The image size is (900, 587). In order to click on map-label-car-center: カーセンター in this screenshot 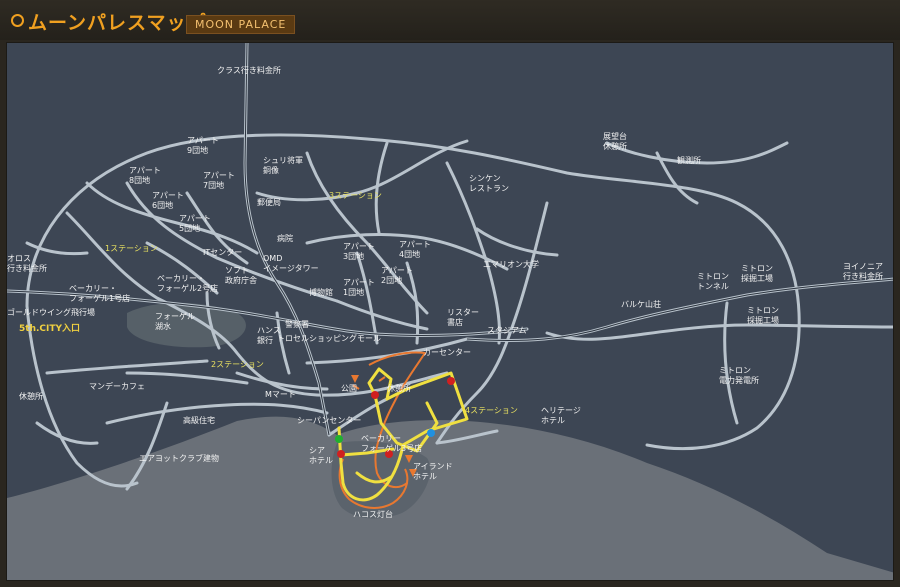, I will do `click(447, 352)`.